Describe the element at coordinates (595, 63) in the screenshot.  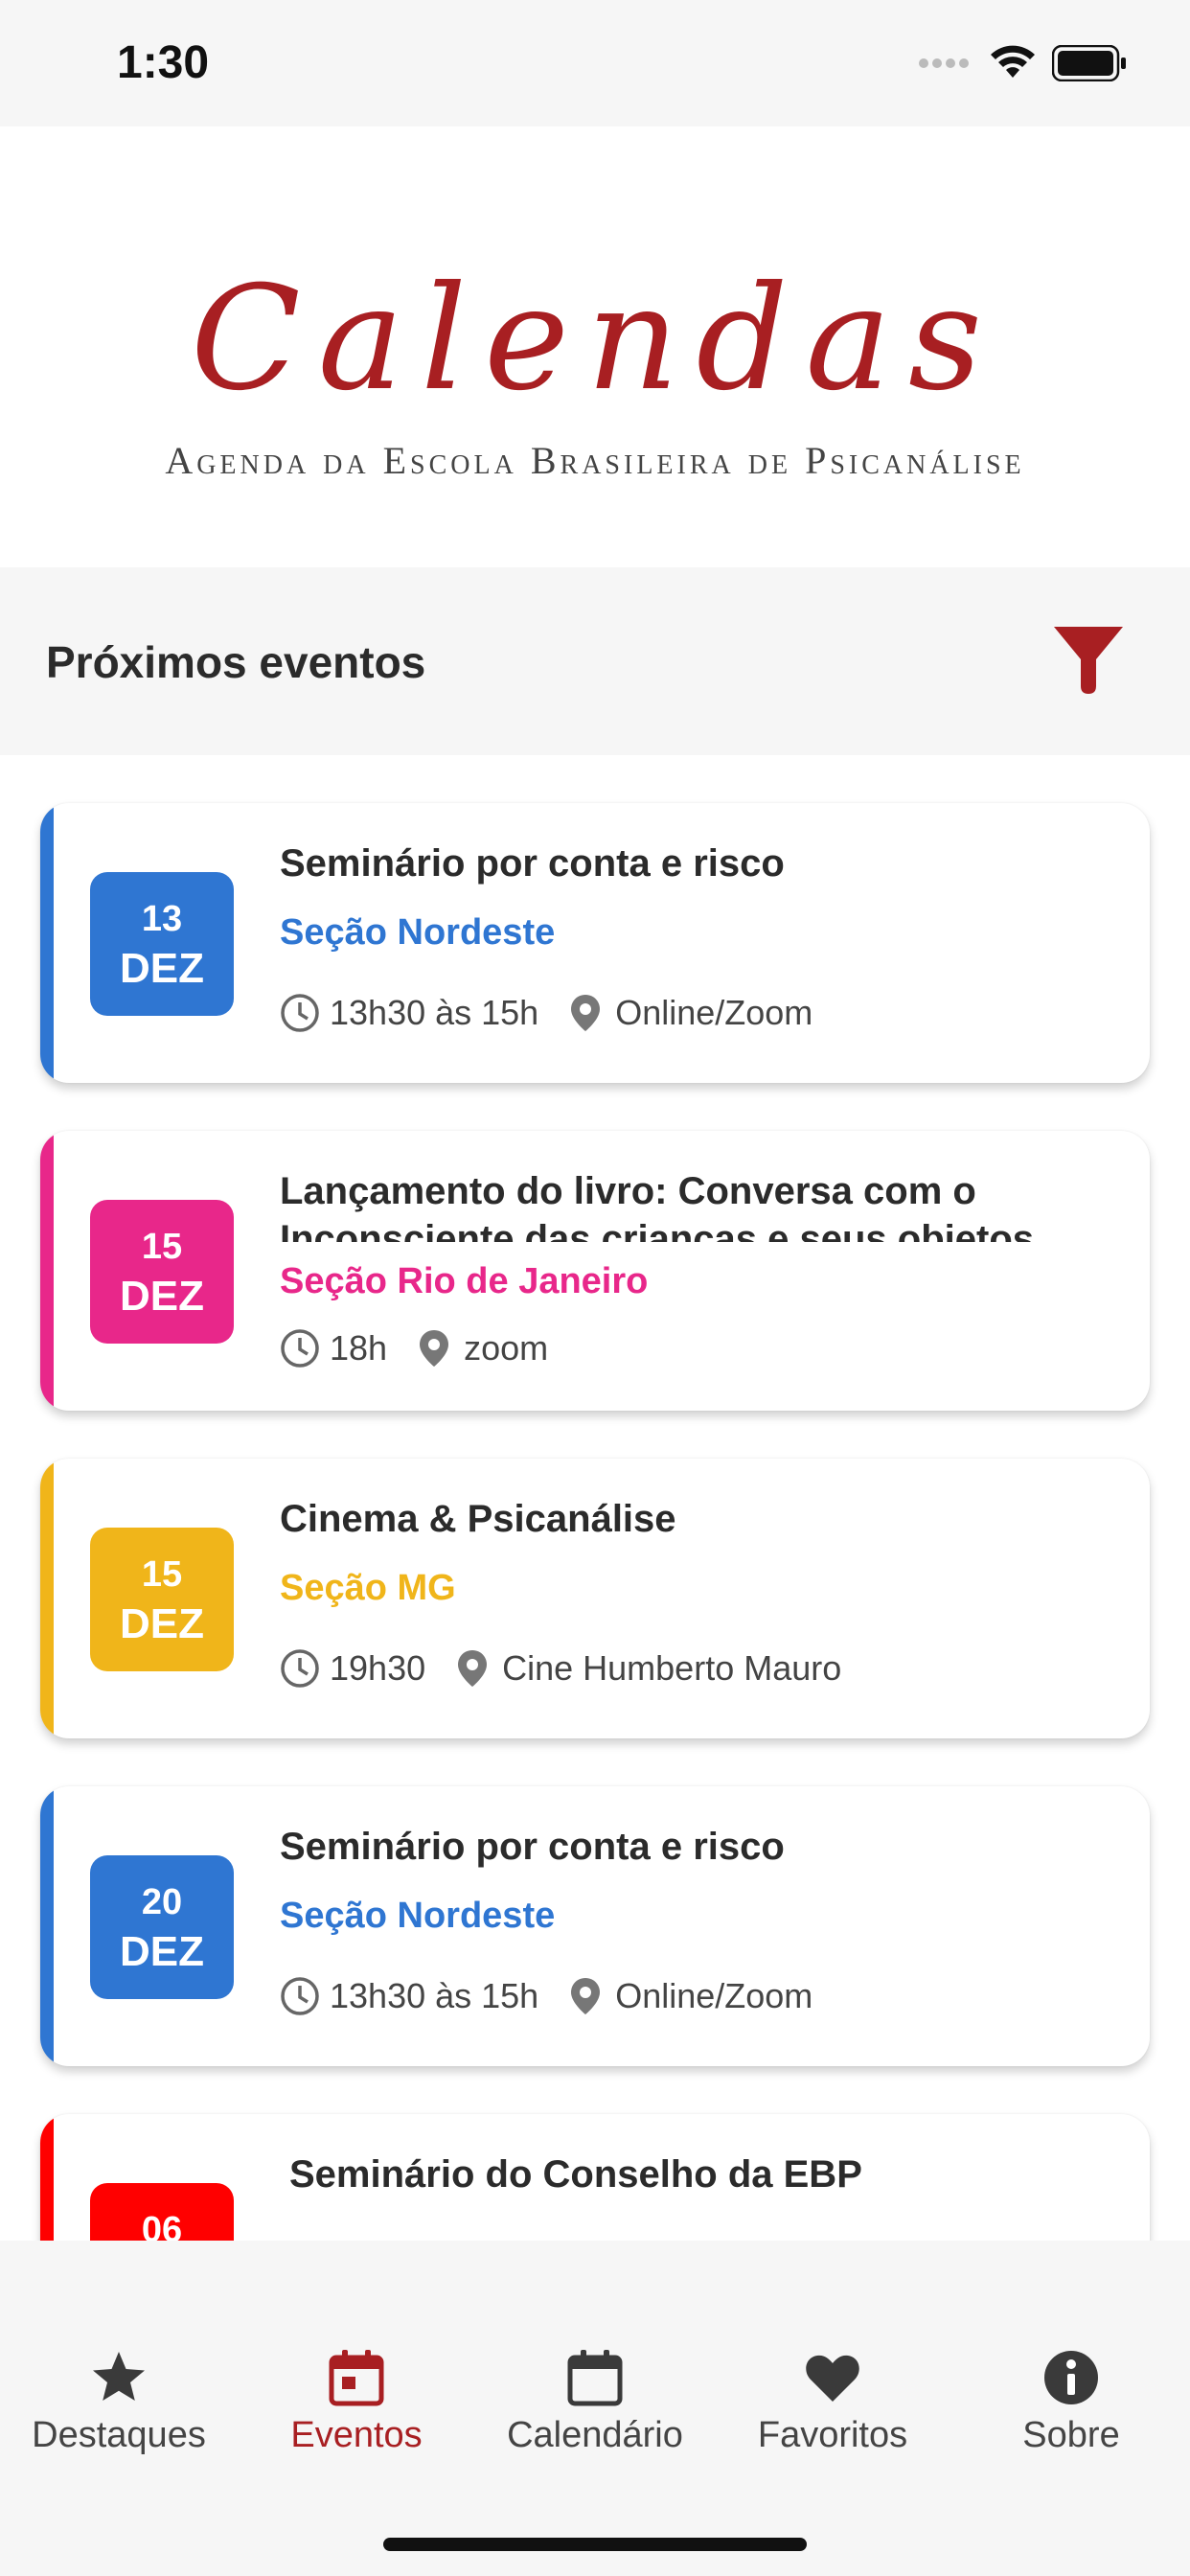
I see `status-bar: 1:30` at that location.